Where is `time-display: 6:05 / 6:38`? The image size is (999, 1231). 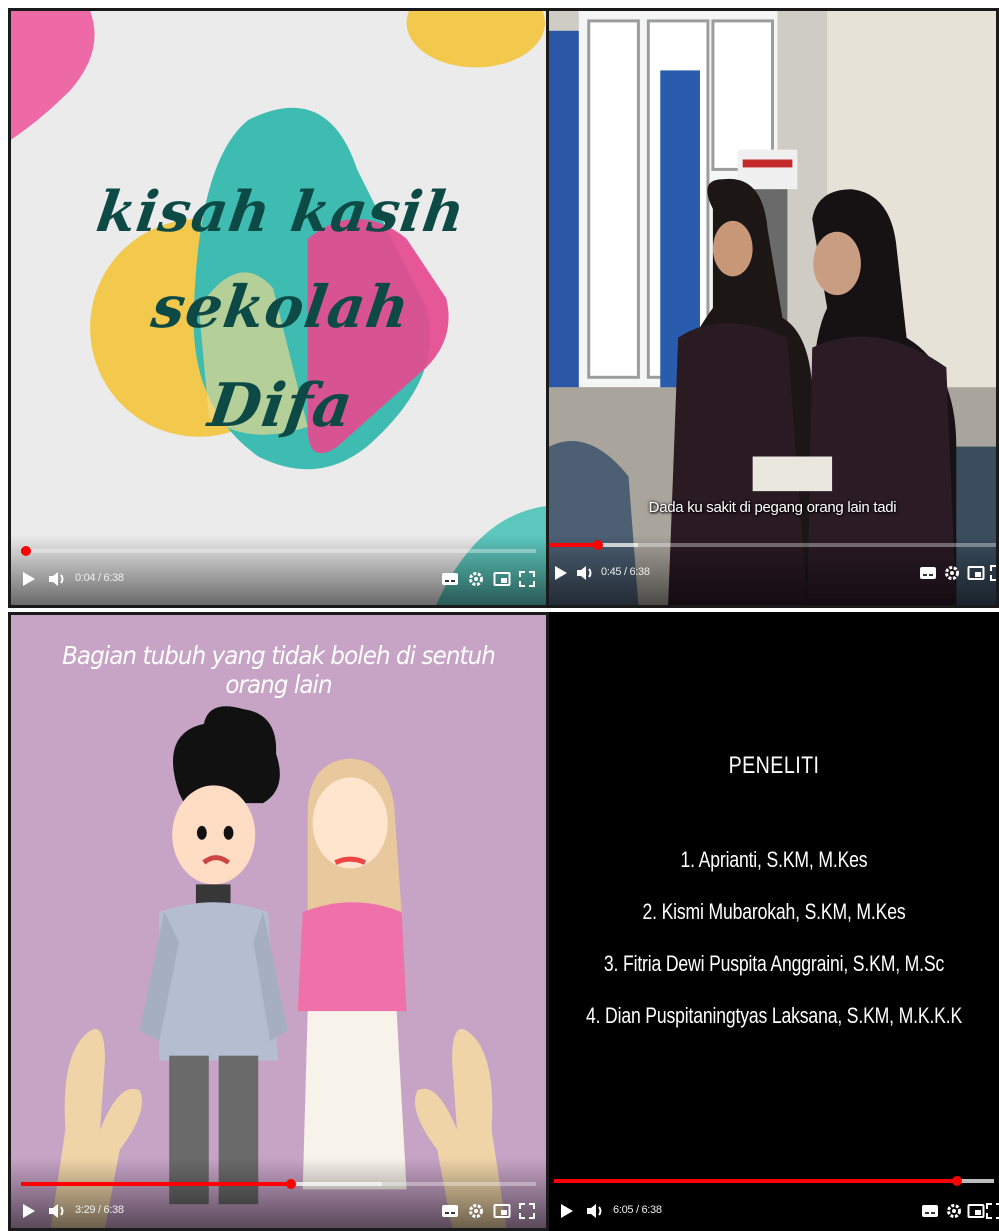
time-display: 6:05 / 6:38 is located at coordinates (637, 1210).